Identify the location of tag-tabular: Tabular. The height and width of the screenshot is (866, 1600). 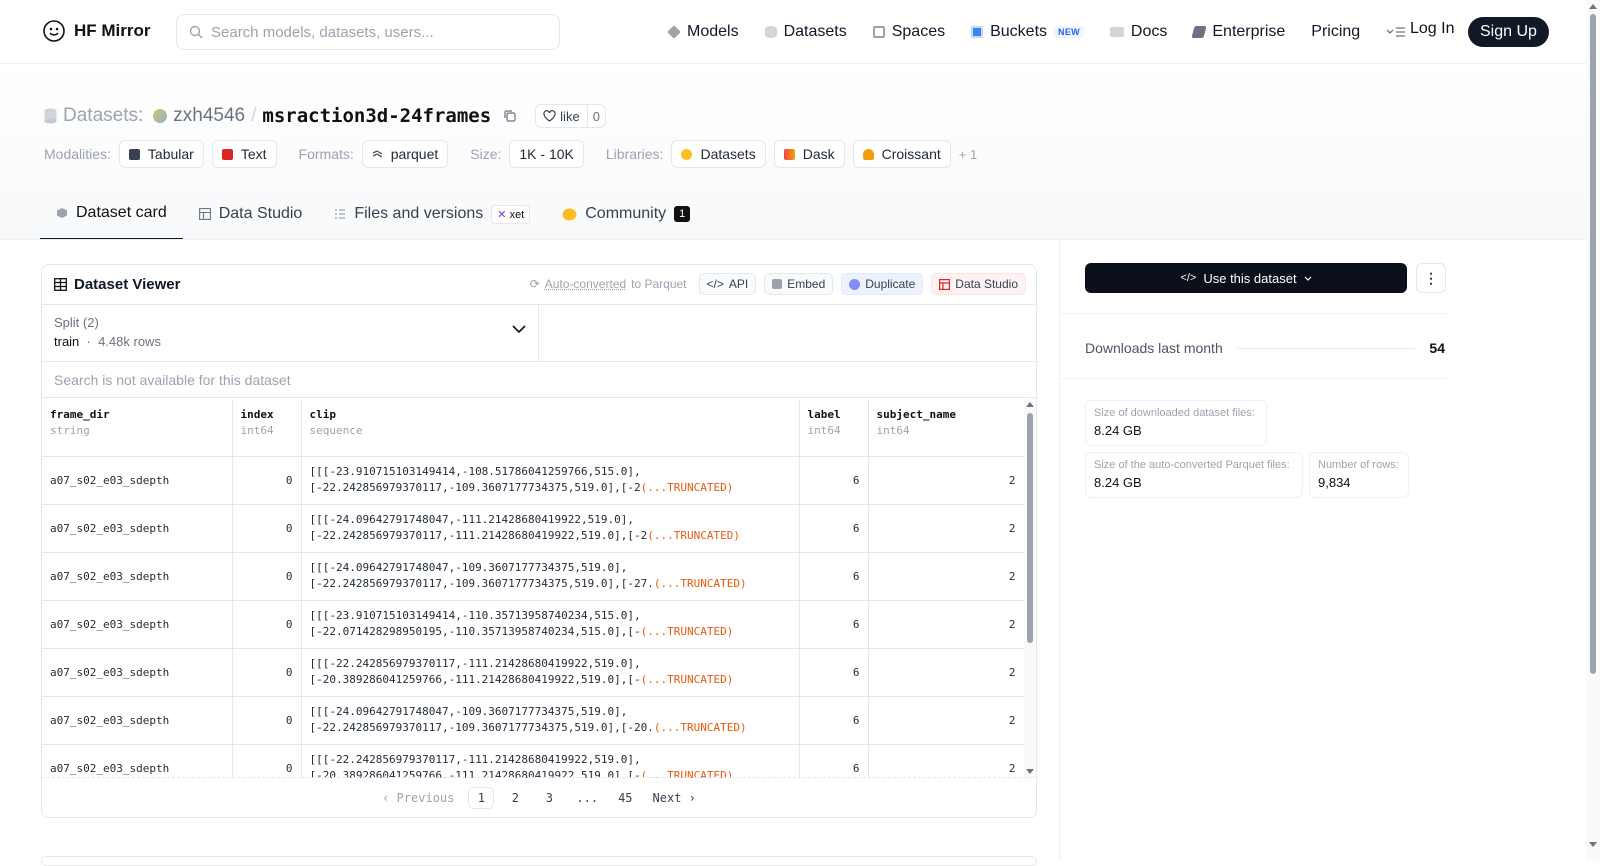
(161, 154).